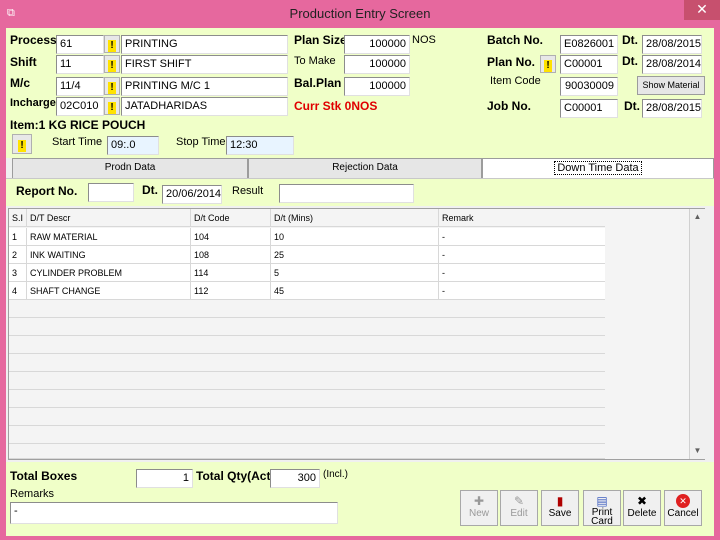 The width and height of the screenshot is (720, 540). I want to click on save-icon: ▮, so click(560, 501).